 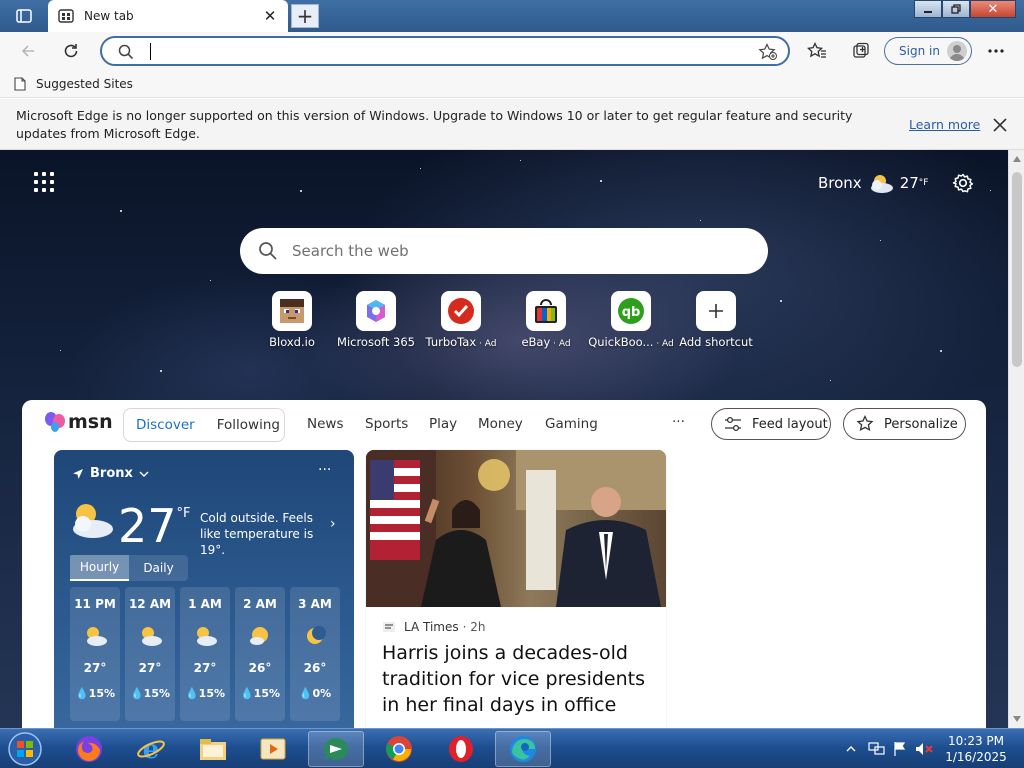 What do you see at coordinates (443, 424) in the screenshot?
I see `nav-play: Play` at bounding box center [443, 424].